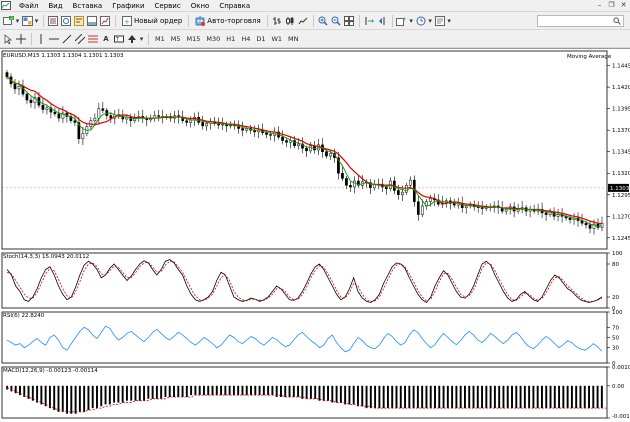 The width and height of the screenshot is (630, 422). Describe the element at coordinates (580, 21) in the screenshot. I see `search-input` at that location.